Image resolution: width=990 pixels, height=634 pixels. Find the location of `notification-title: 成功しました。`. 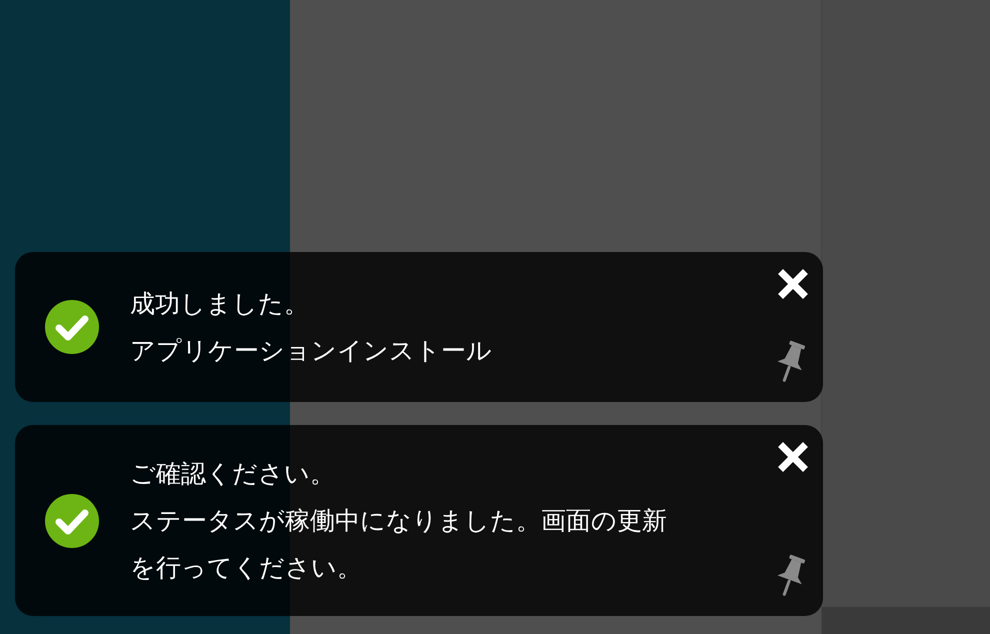

notification-title: 成功しました。 is located at coordinates (220, 304).